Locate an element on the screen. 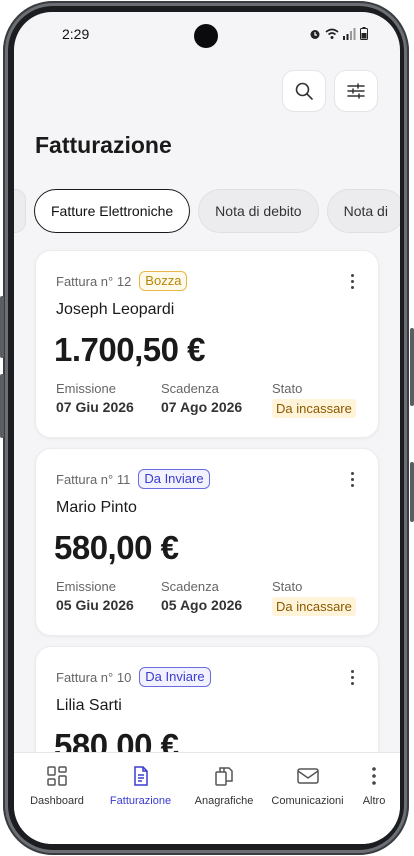  tab-previous is located at coordinates (20, 211).